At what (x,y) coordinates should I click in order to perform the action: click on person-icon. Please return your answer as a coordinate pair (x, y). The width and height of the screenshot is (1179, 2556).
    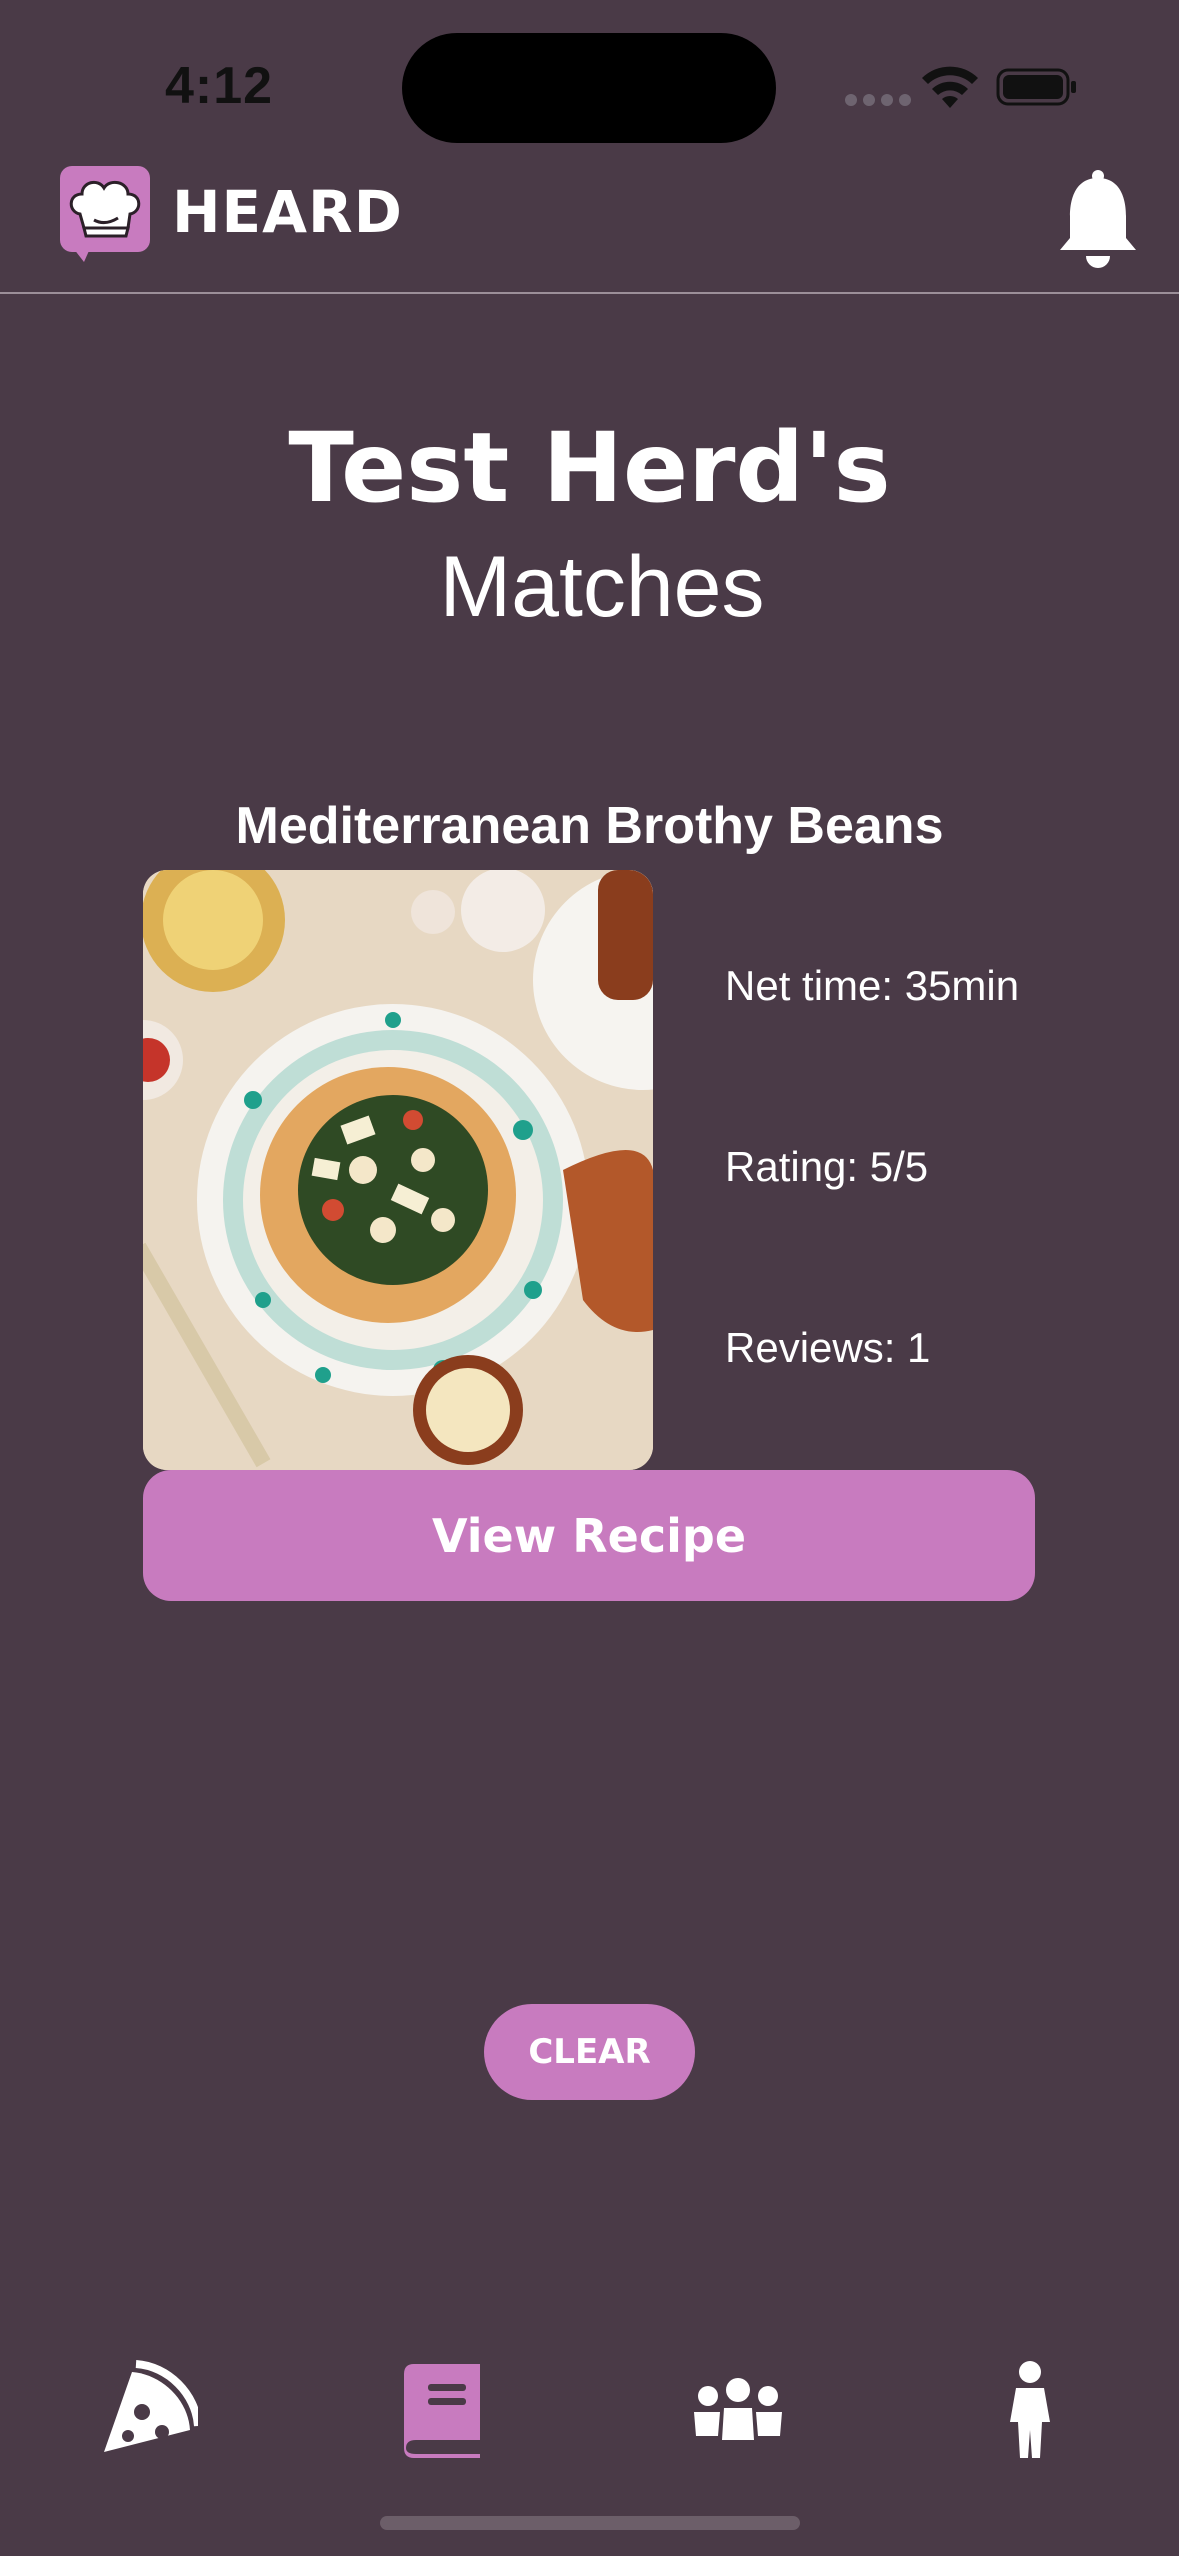
    Looking at the image, I should click on (1032, 2410).